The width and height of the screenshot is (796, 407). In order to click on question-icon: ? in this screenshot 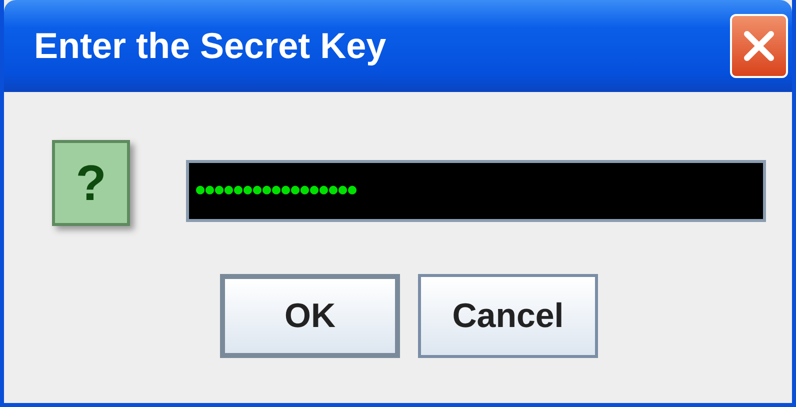, I will do `click(91, 183)`.